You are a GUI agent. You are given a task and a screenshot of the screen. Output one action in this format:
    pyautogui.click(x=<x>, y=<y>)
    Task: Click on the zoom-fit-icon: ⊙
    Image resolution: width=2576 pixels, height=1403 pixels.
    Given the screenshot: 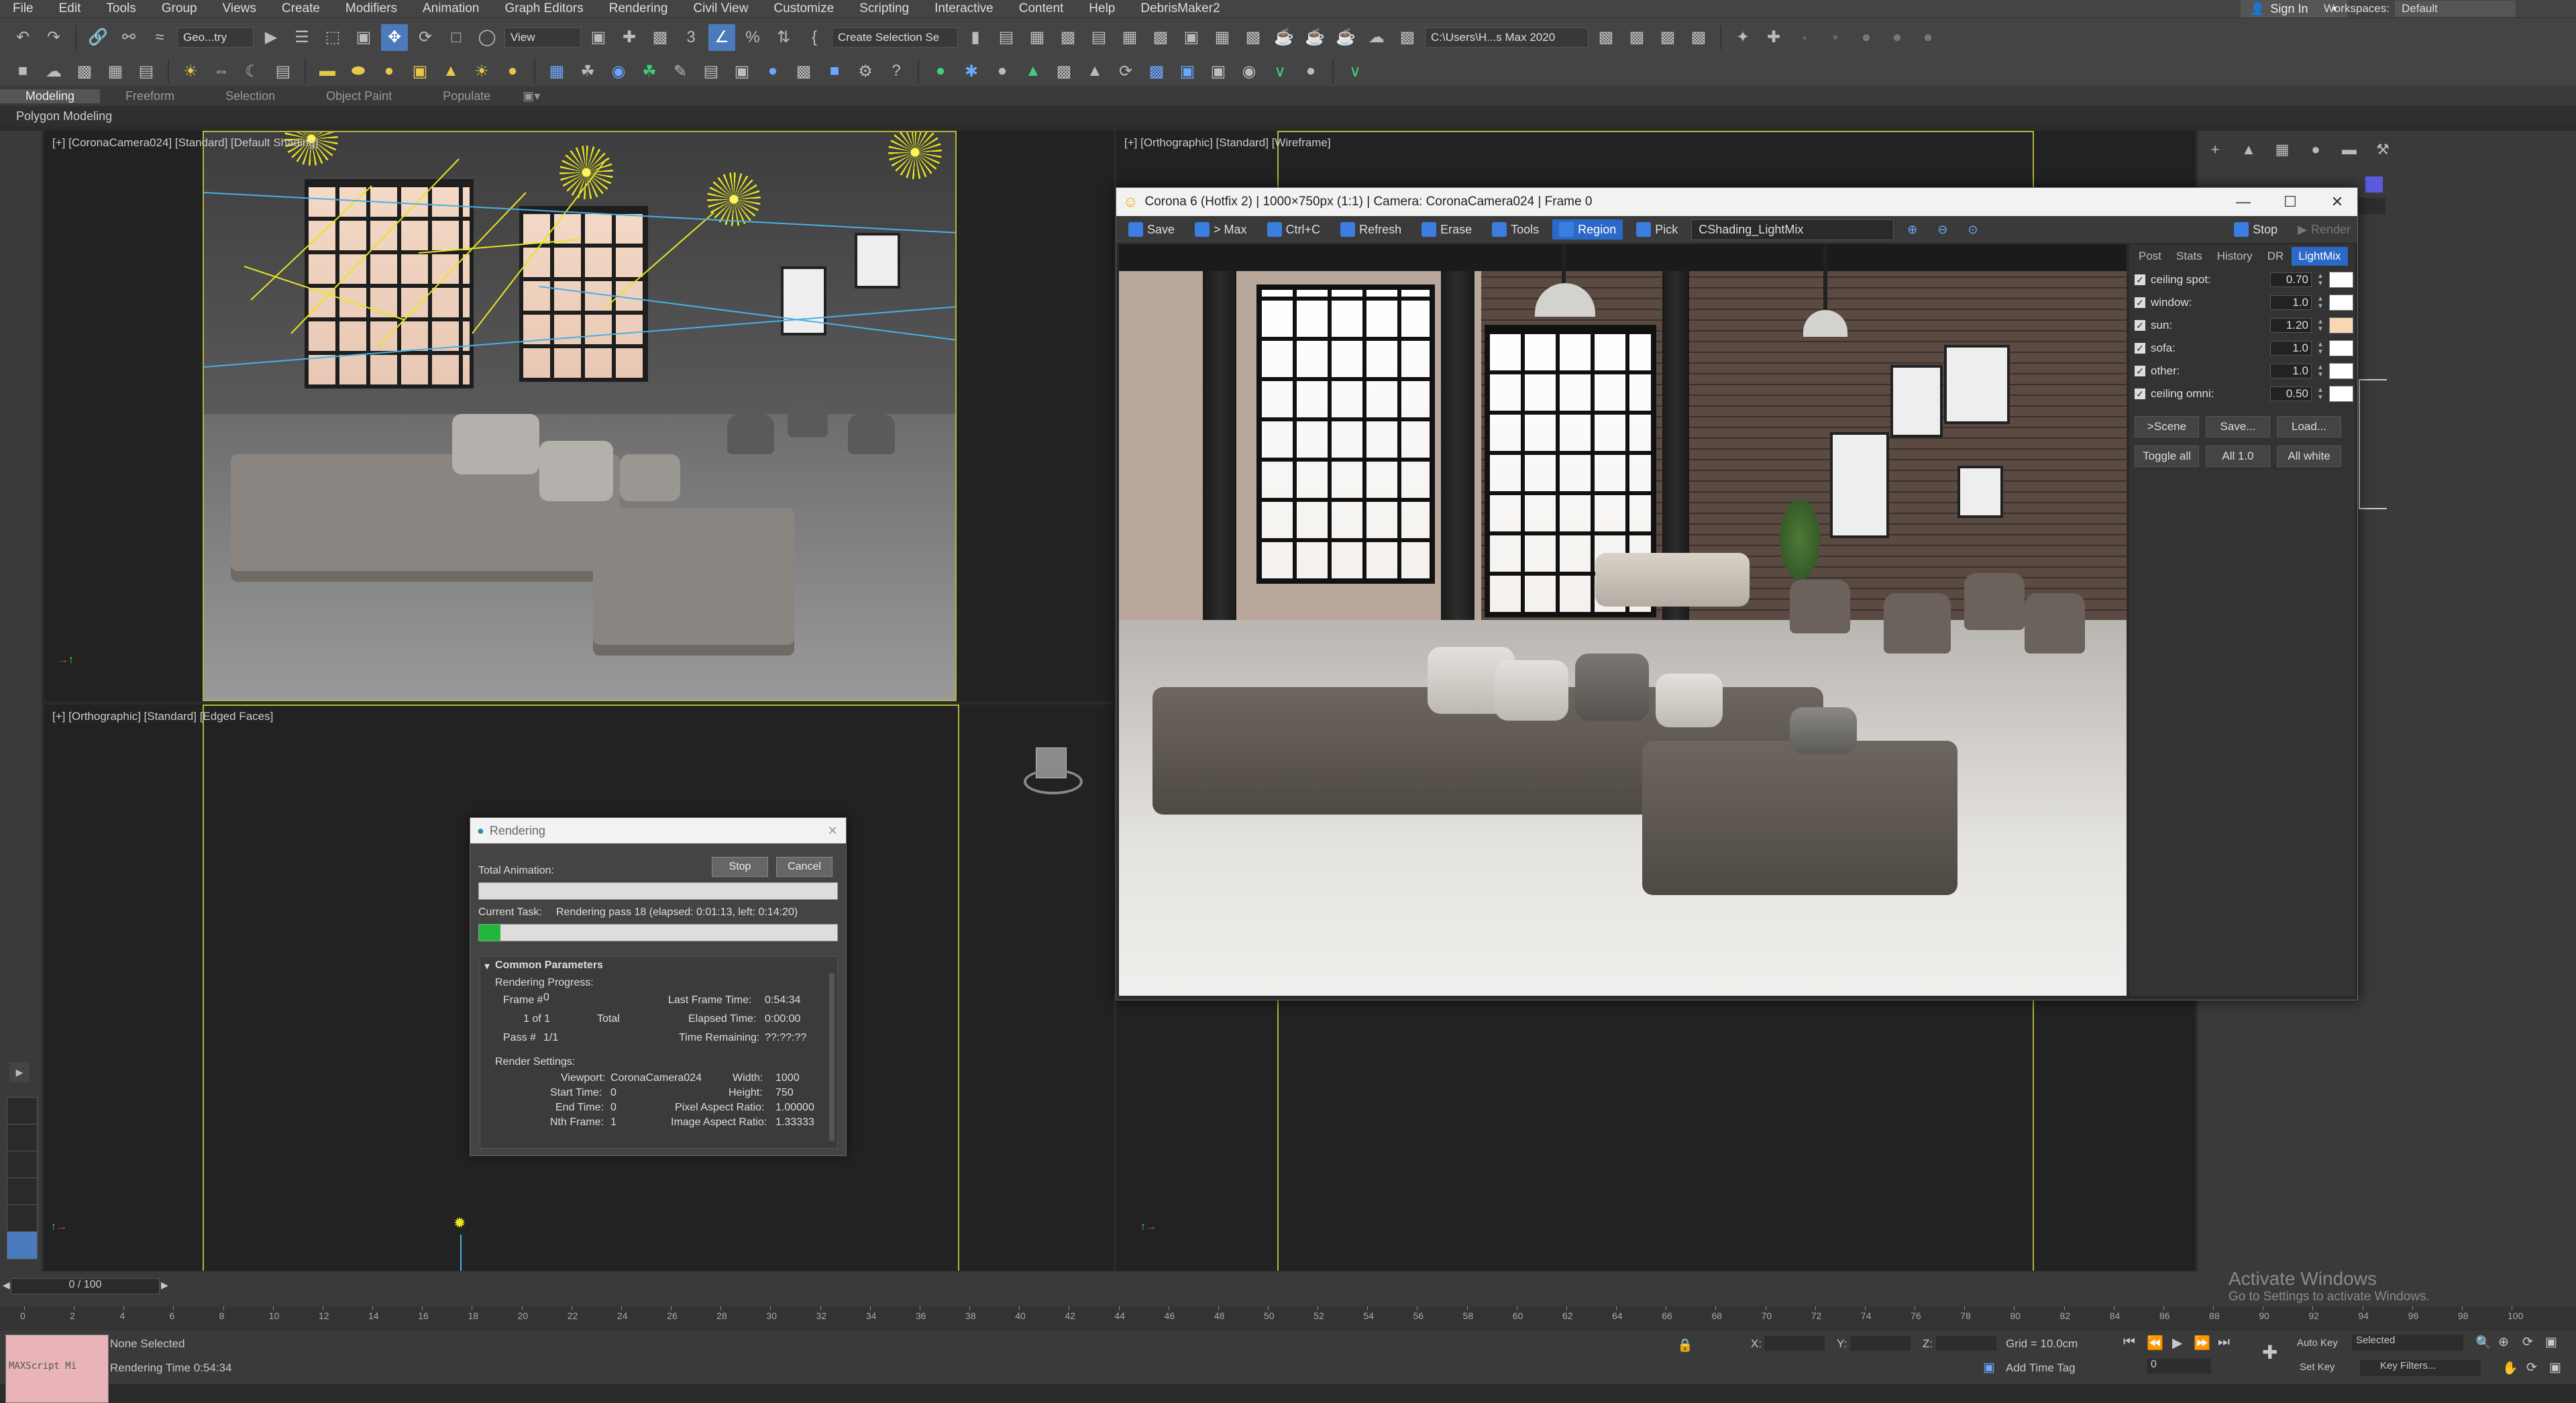 What is the action you would take?
    pyautogui.click(x=1972, y=230)
    